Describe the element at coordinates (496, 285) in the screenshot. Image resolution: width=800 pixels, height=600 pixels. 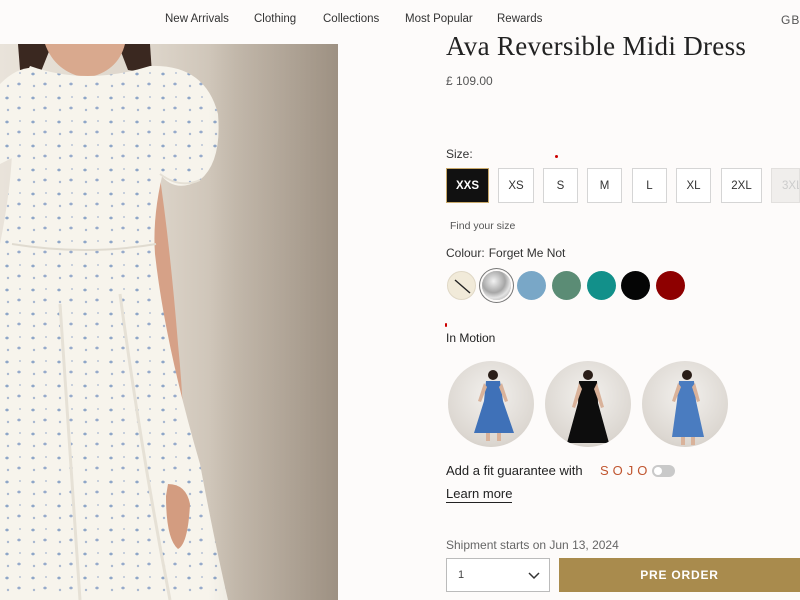
I see `metallic-swatch-icon` at that location.